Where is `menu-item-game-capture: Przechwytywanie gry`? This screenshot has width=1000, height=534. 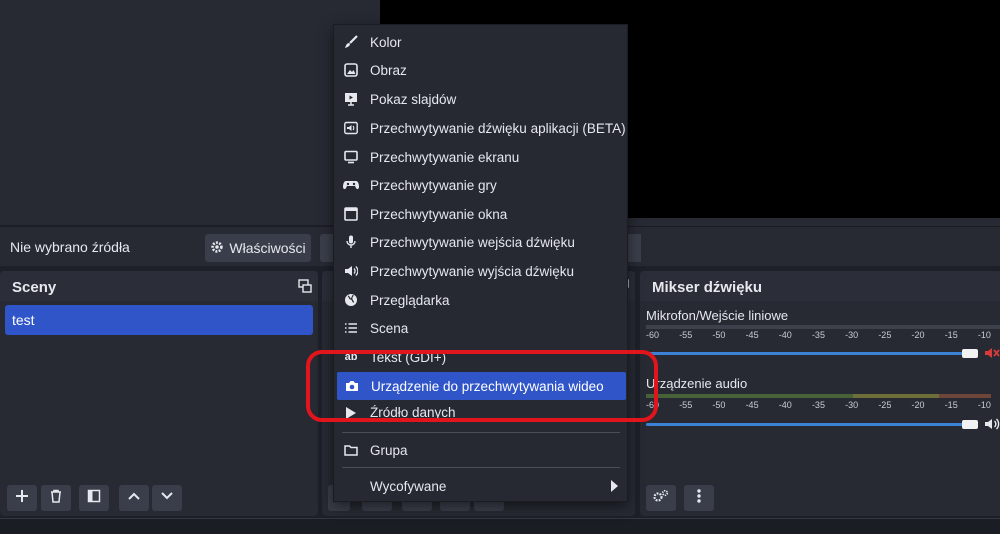 menu-item-game-capture: Przechwytywanie gry is located at coordinates (481, 185).